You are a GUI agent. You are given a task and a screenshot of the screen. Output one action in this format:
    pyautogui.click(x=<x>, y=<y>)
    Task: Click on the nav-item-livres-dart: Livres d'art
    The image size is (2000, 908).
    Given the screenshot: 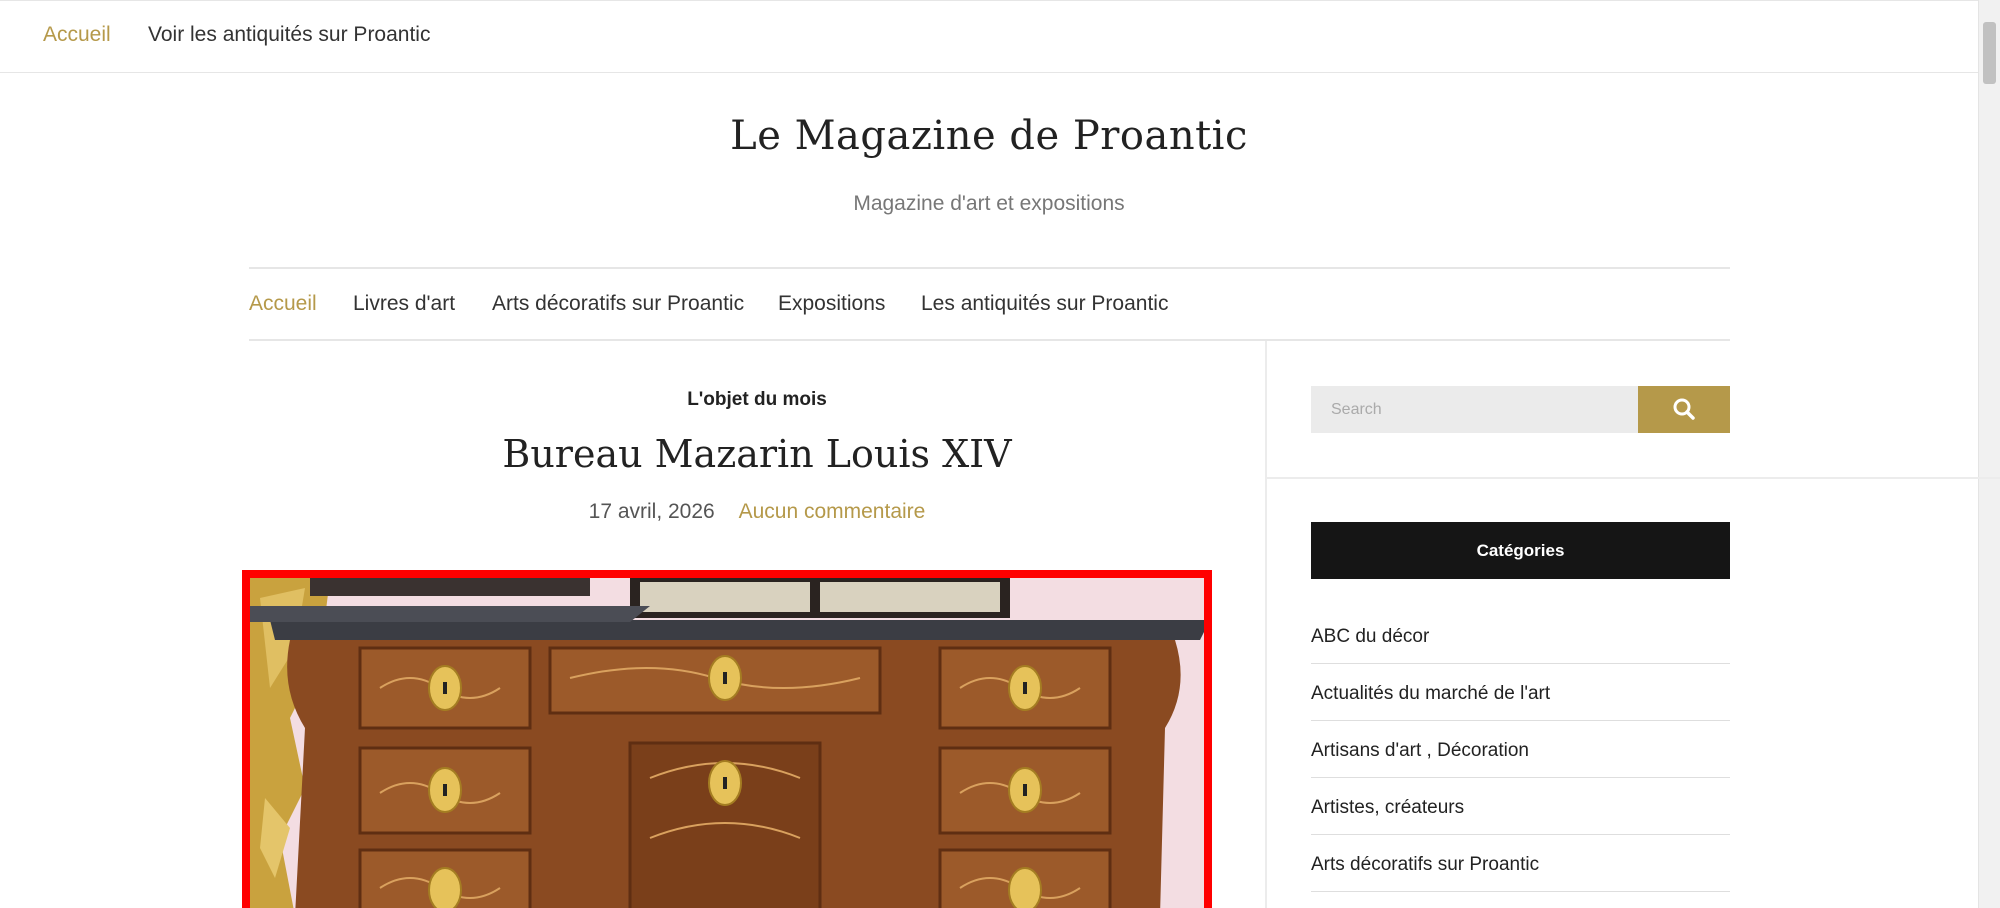 What is the action you would take?
    pyautogui.click(x=404, y=304)
    